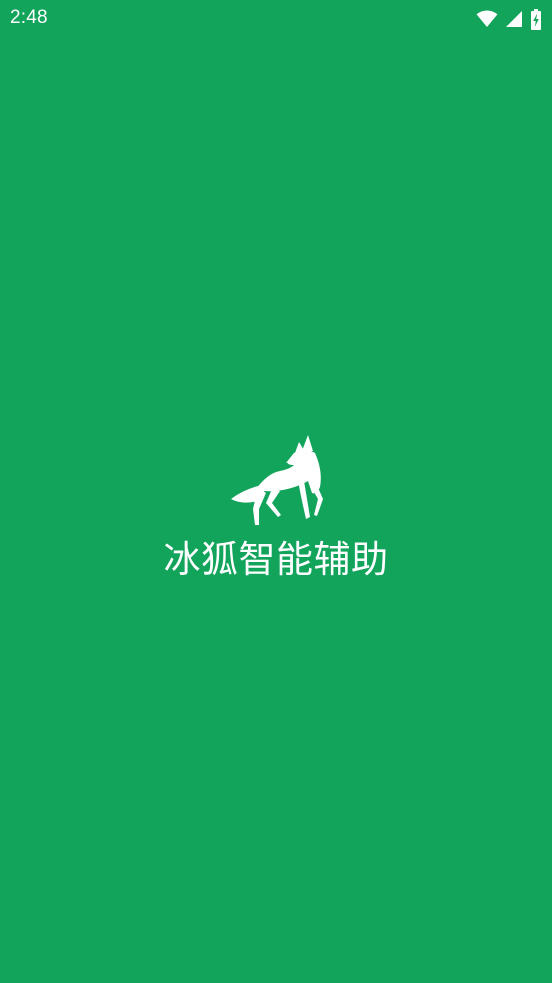 The image size is (552, 983). What do you see at coordinates (514, 19) in the screenshot?
I see `cellular-signal-icon` at bounding box center [514, 19].